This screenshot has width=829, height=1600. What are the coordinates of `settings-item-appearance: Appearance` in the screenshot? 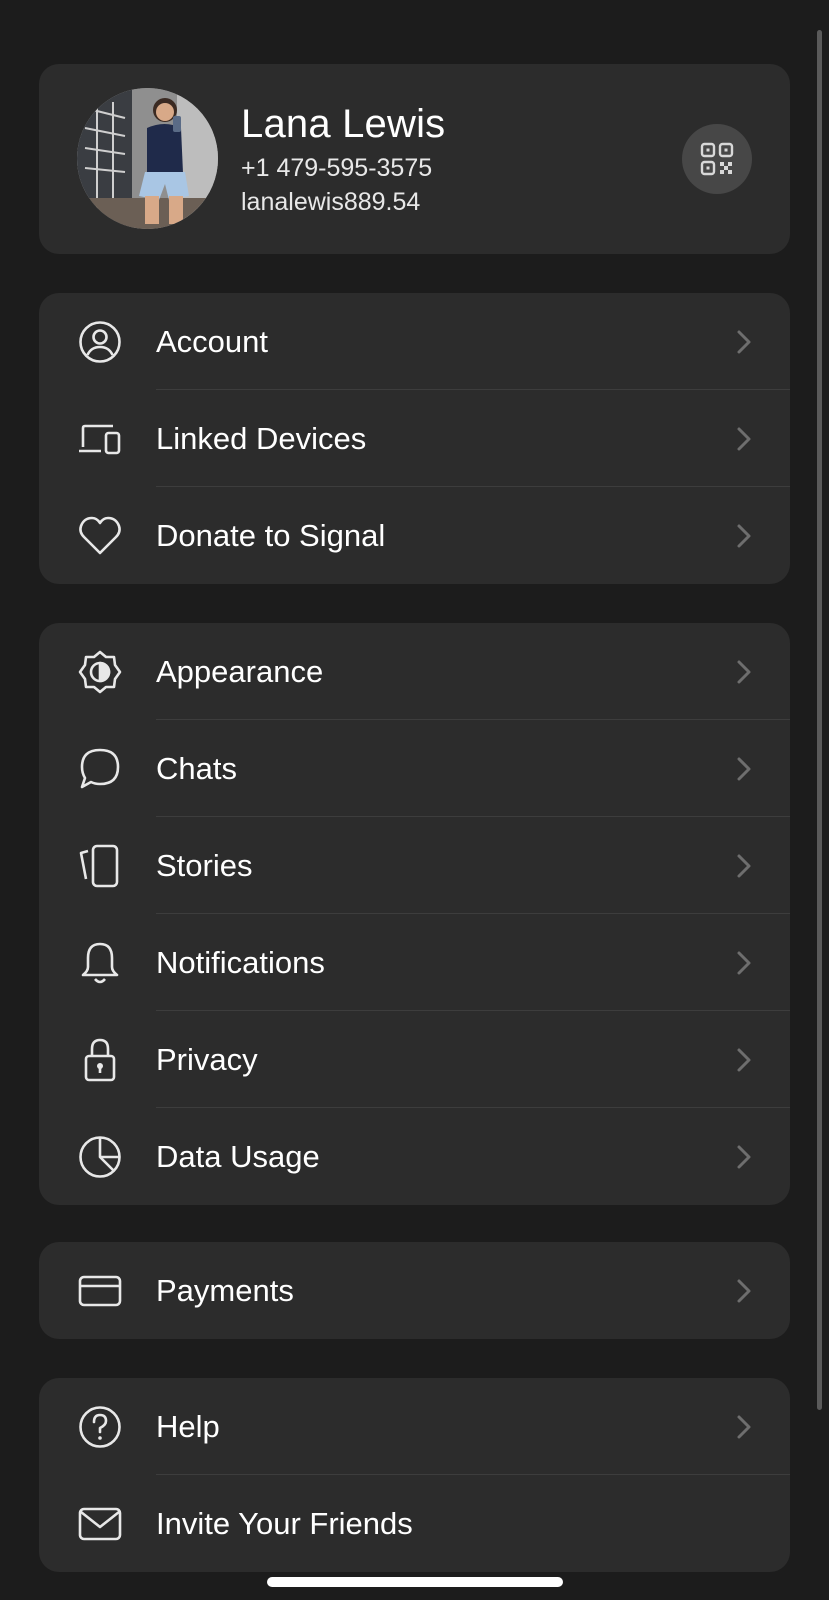 It's located at (414, 671).